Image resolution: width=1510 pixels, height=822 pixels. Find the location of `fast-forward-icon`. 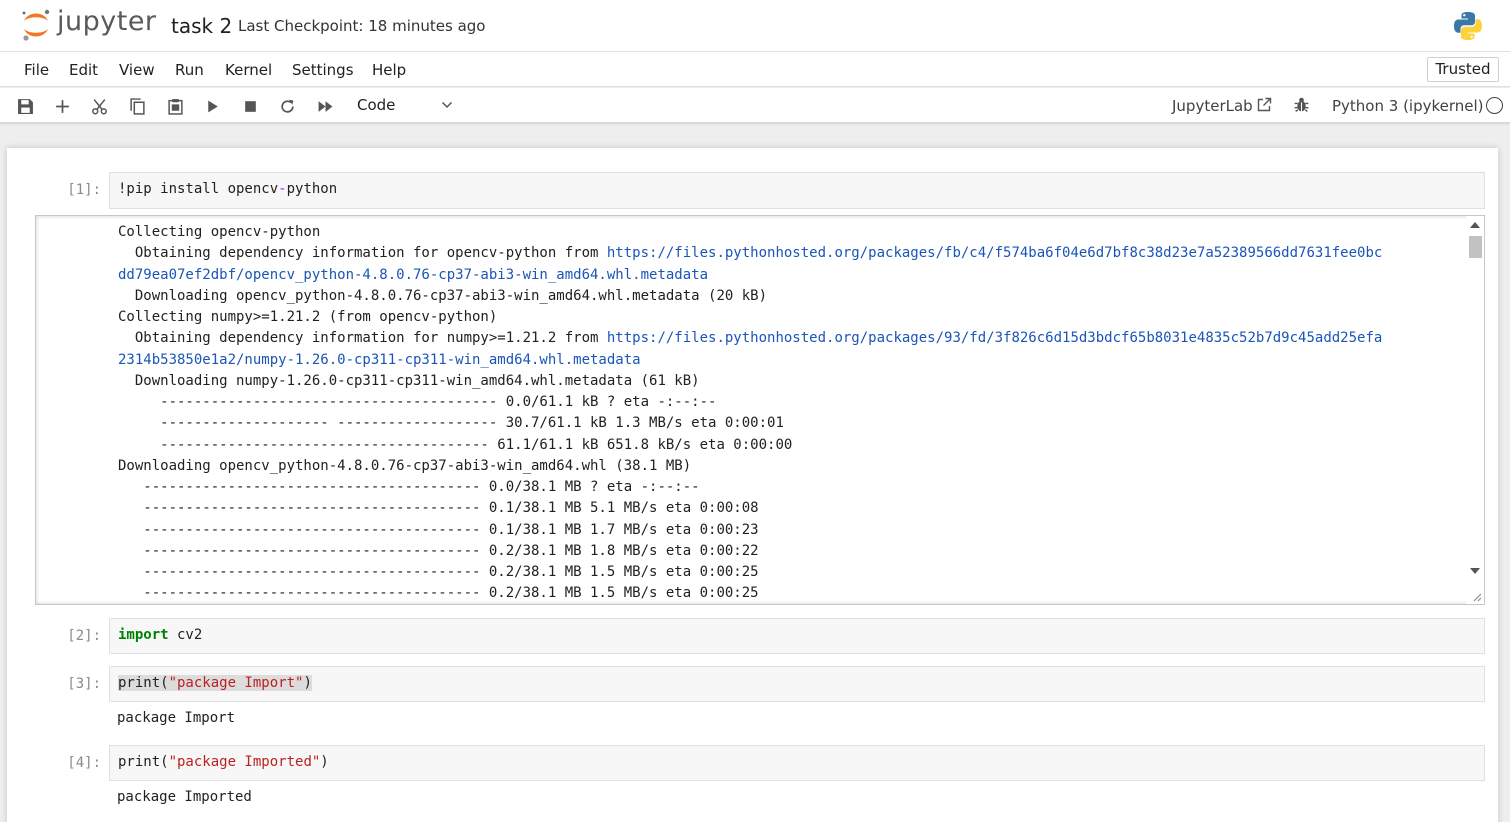

fast-forward-icon is located at coordinates (325, 106).